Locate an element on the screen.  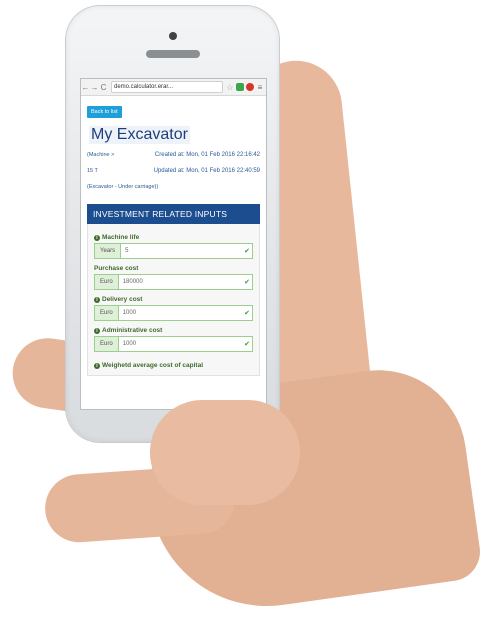
machine-weight: 15 T is located at coordinates (92, 171).